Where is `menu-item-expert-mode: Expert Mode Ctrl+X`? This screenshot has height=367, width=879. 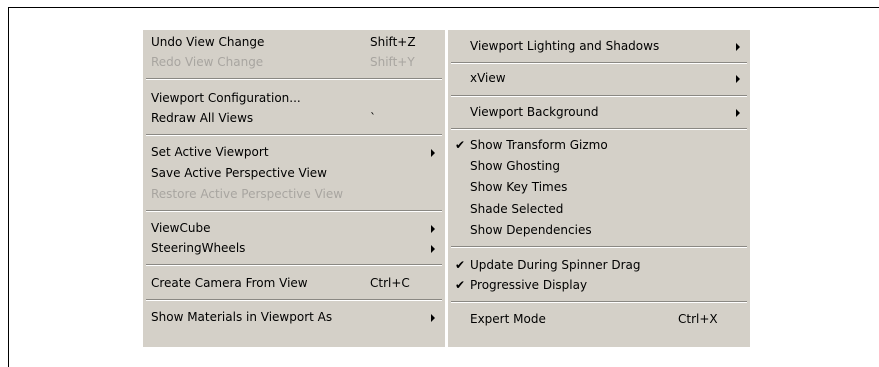
menu-item-expert-mode: Expert Mode Ctrl+X is located at coordinates (599, 319).